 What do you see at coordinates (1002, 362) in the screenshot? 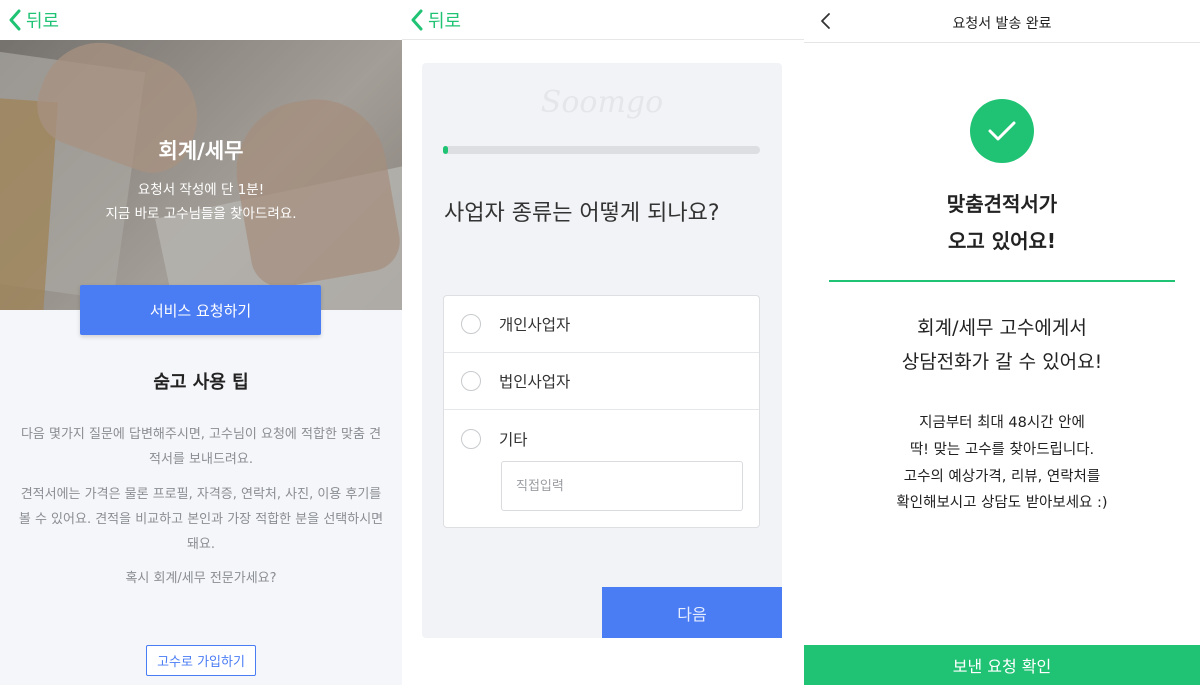
I see `callout-text: 상담전화가 갈 수 있어요!` at bounding box center [1002, 362].